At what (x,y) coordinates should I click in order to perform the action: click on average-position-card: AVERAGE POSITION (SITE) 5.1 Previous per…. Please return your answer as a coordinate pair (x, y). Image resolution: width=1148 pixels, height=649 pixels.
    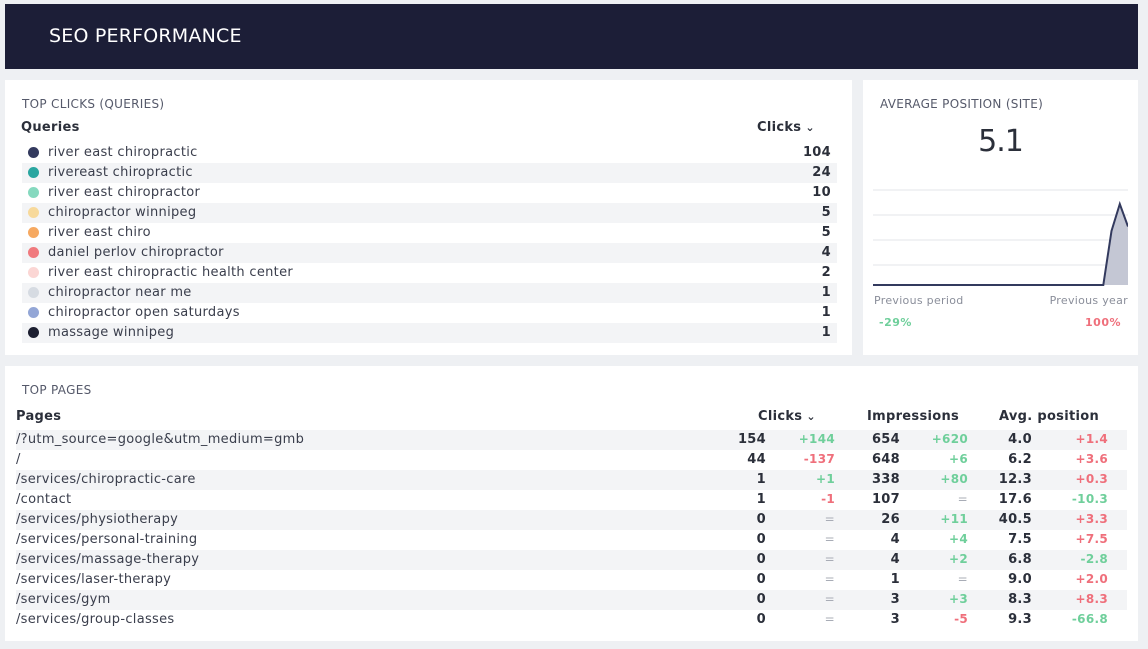
    Looking at the image, I should click on (1000, 217).